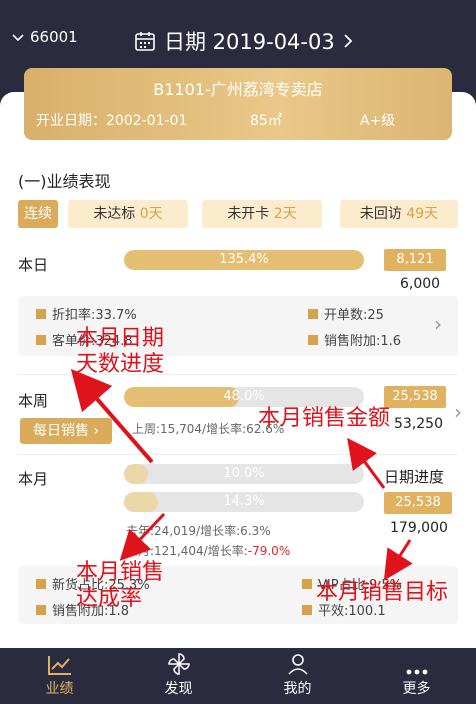 This screenshot has width=476, height=704. Describe the element at coordinates (238, 454) in the screenshot. I see `divider` at that location.